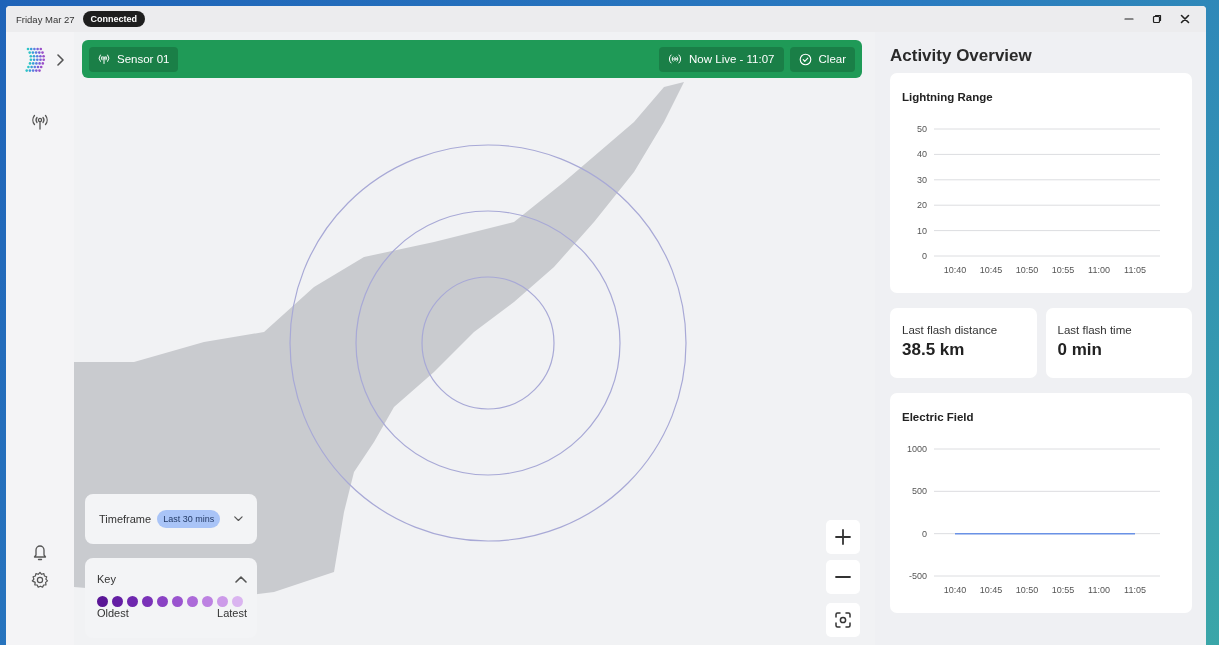  What do you see at coordinates (922, 154) in the screenshot?
I see `y-tick-label: 40` at bounding box center [922, 154].